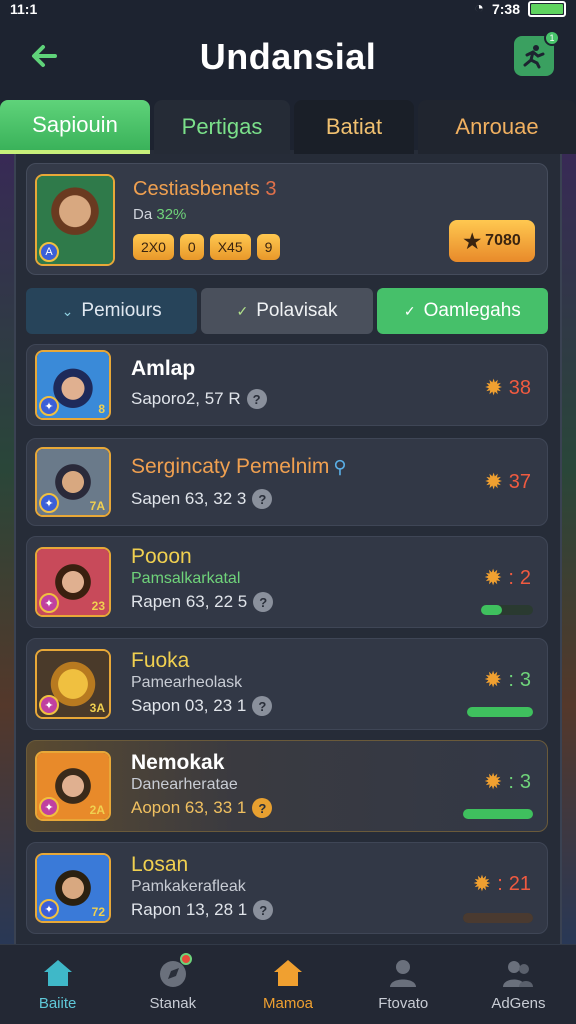  I want to click on notification-badge: 1, so click(552, 38).